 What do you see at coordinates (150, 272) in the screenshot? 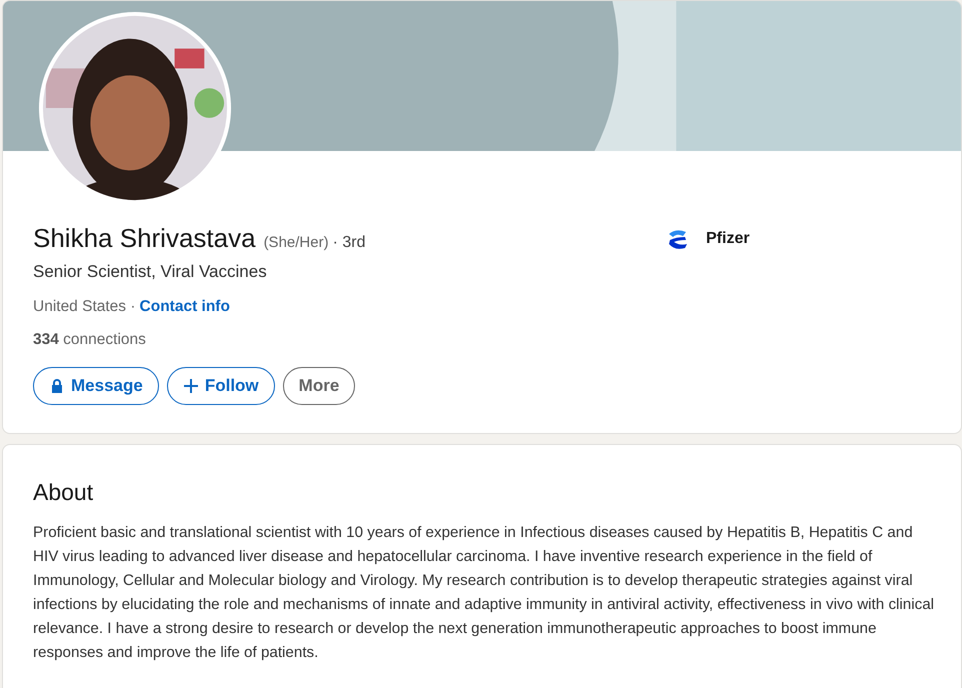
I see `headline: Senior Scientist, Viral Vaccines` at bounding box center [150, 272].